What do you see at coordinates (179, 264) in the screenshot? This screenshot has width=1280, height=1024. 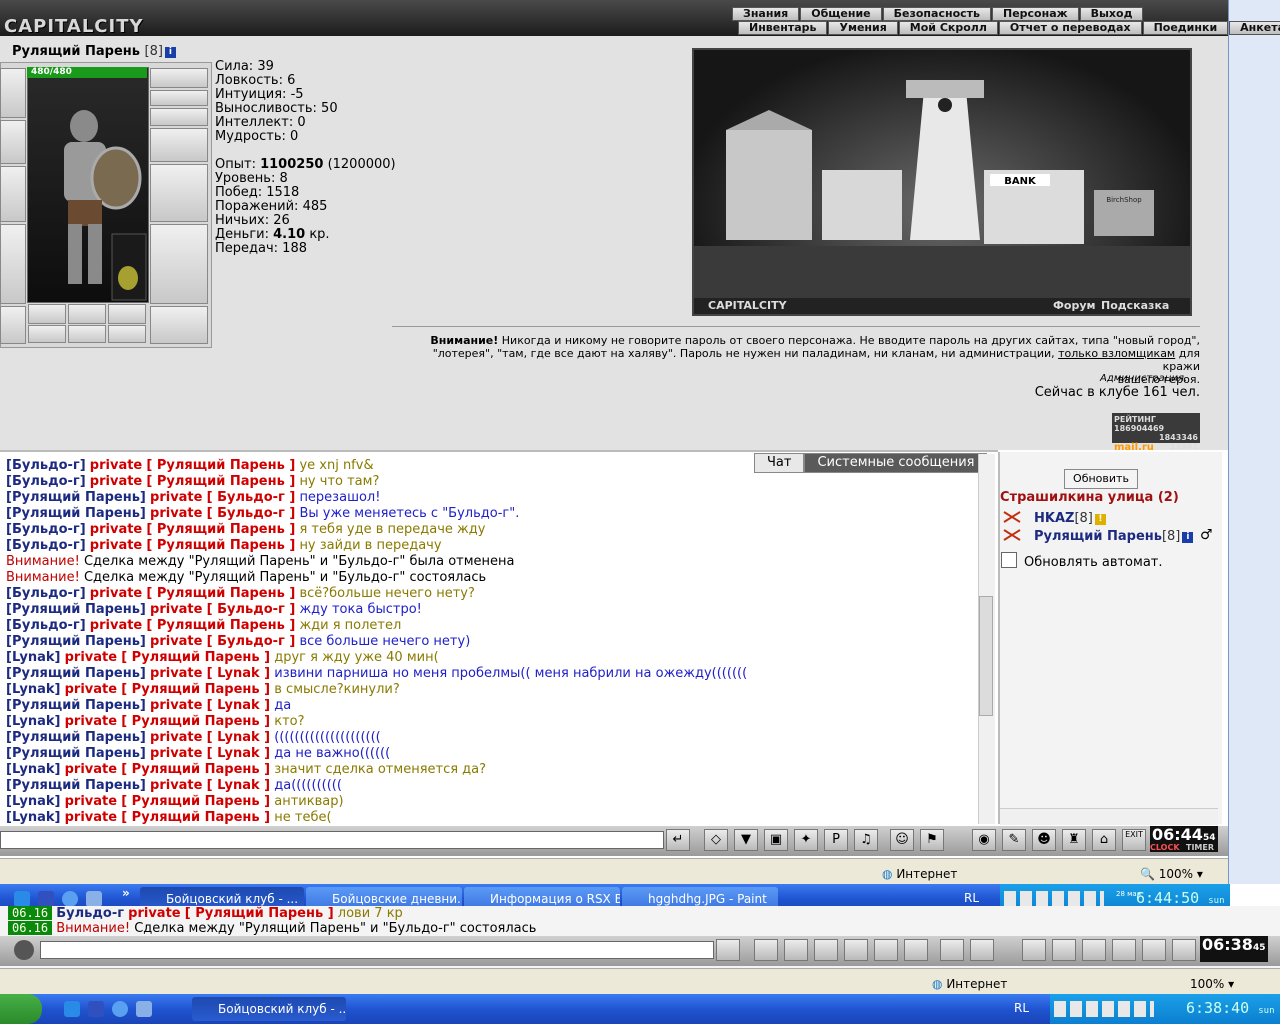 I see `leggings-slot` at bounding box center [179, 264].